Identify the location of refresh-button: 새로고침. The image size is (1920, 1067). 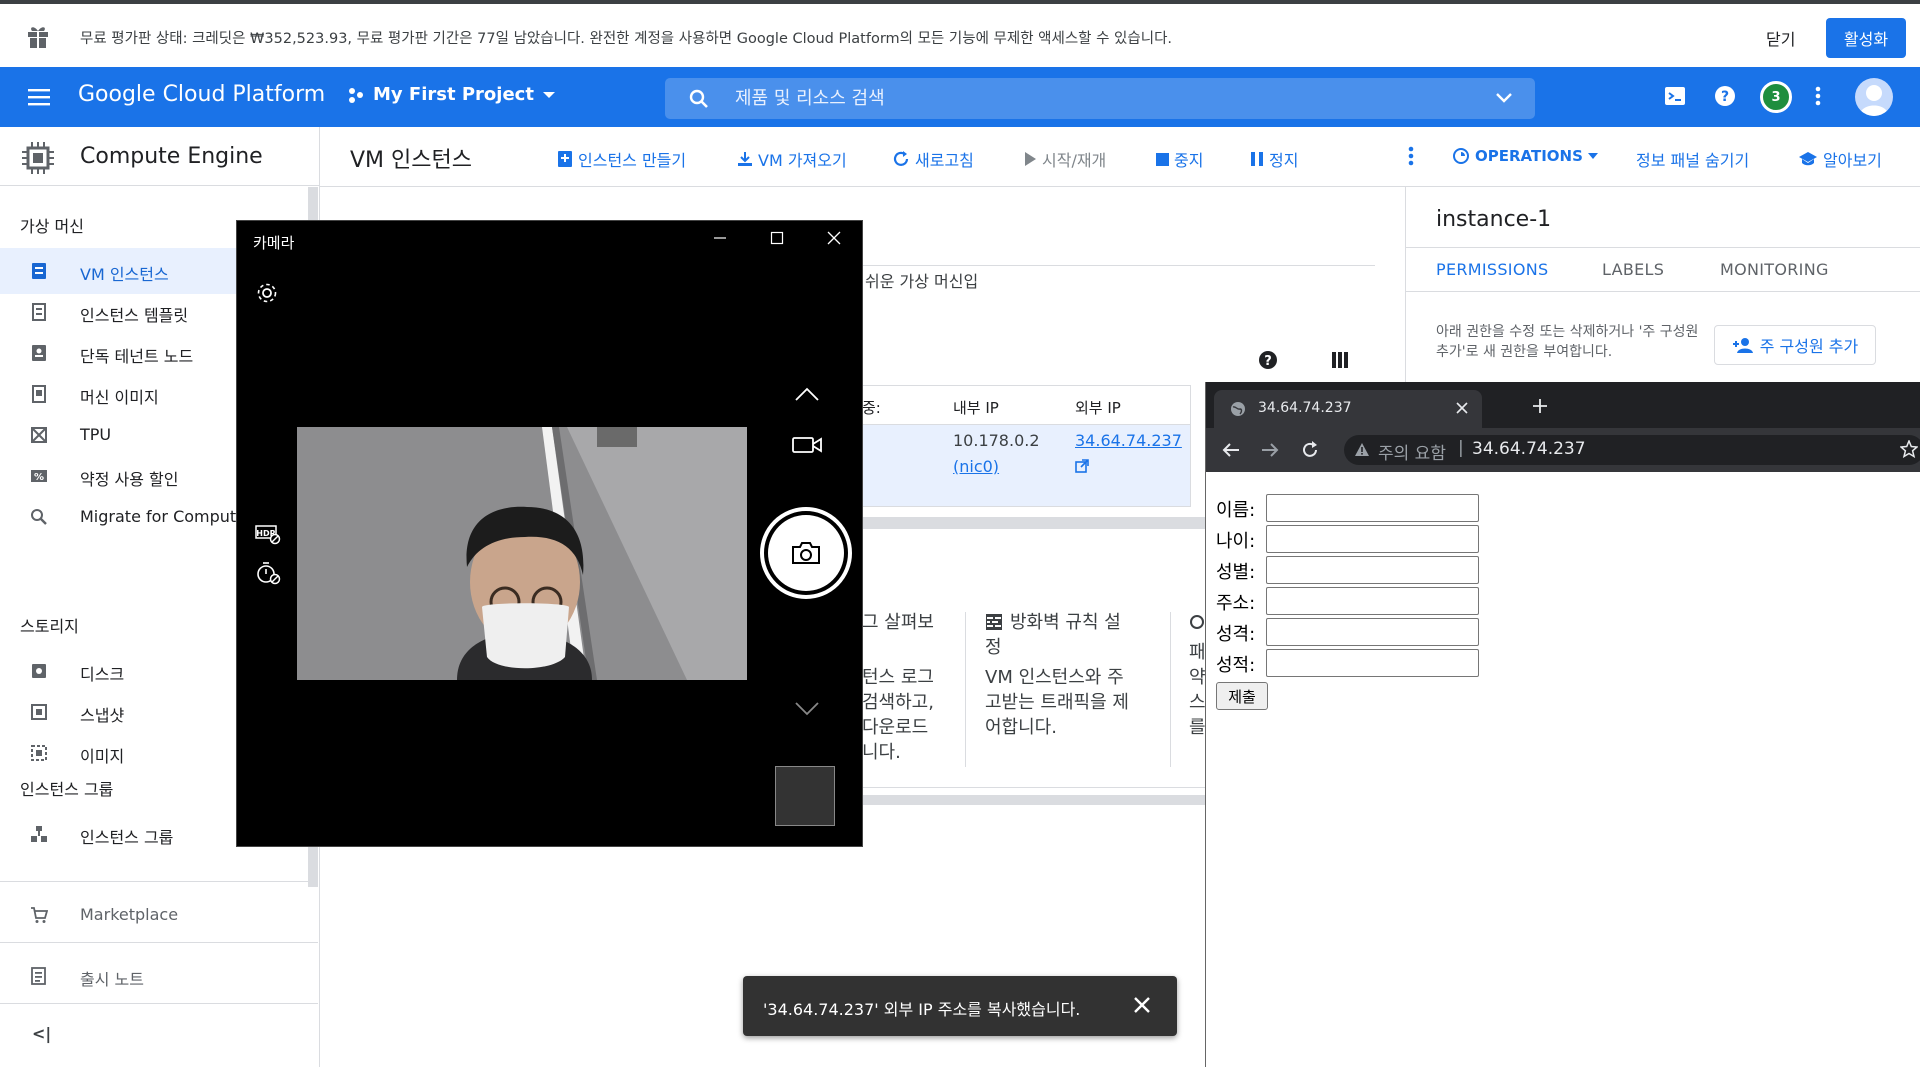
(933, 159).